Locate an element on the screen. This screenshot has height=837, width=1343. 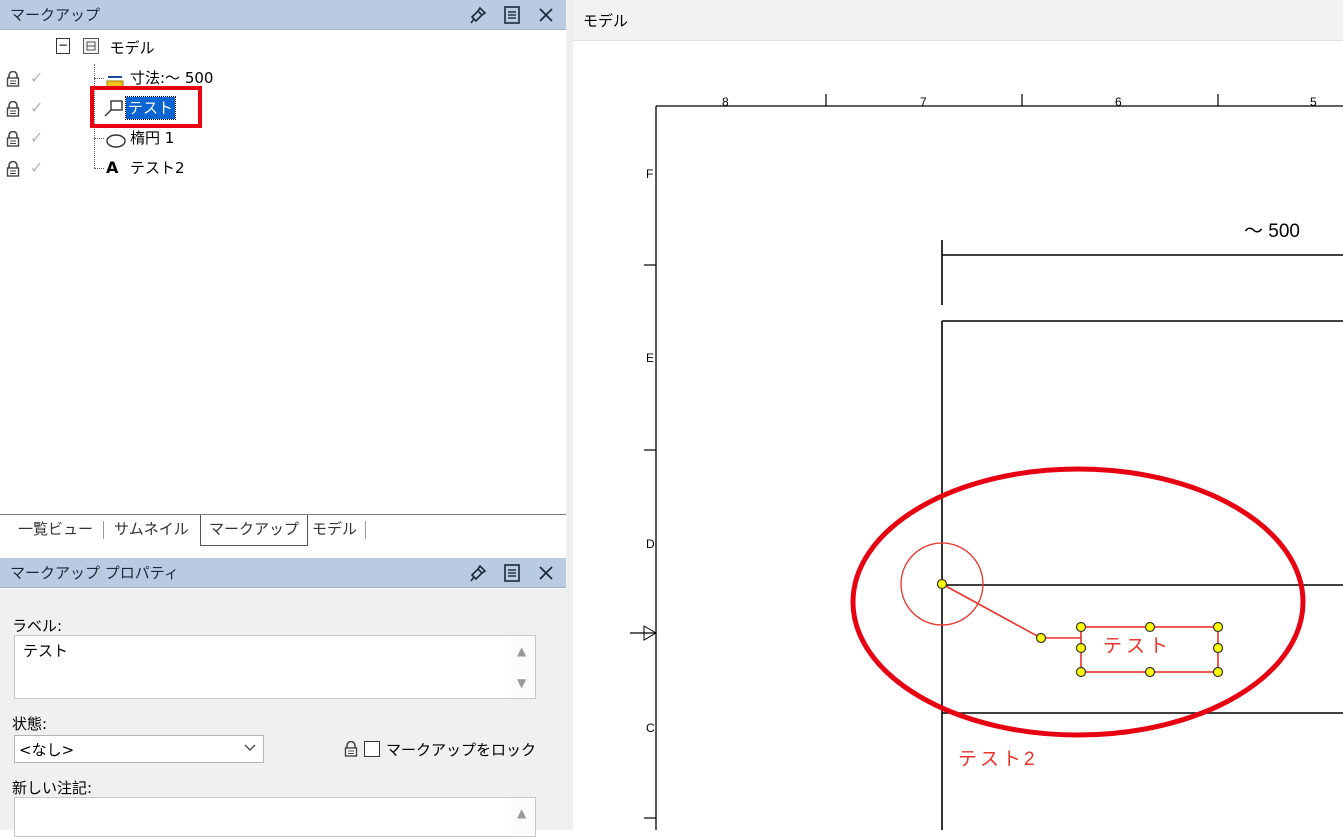
new-note-scrollbar: ▲ is located at coordinates (523, 817).